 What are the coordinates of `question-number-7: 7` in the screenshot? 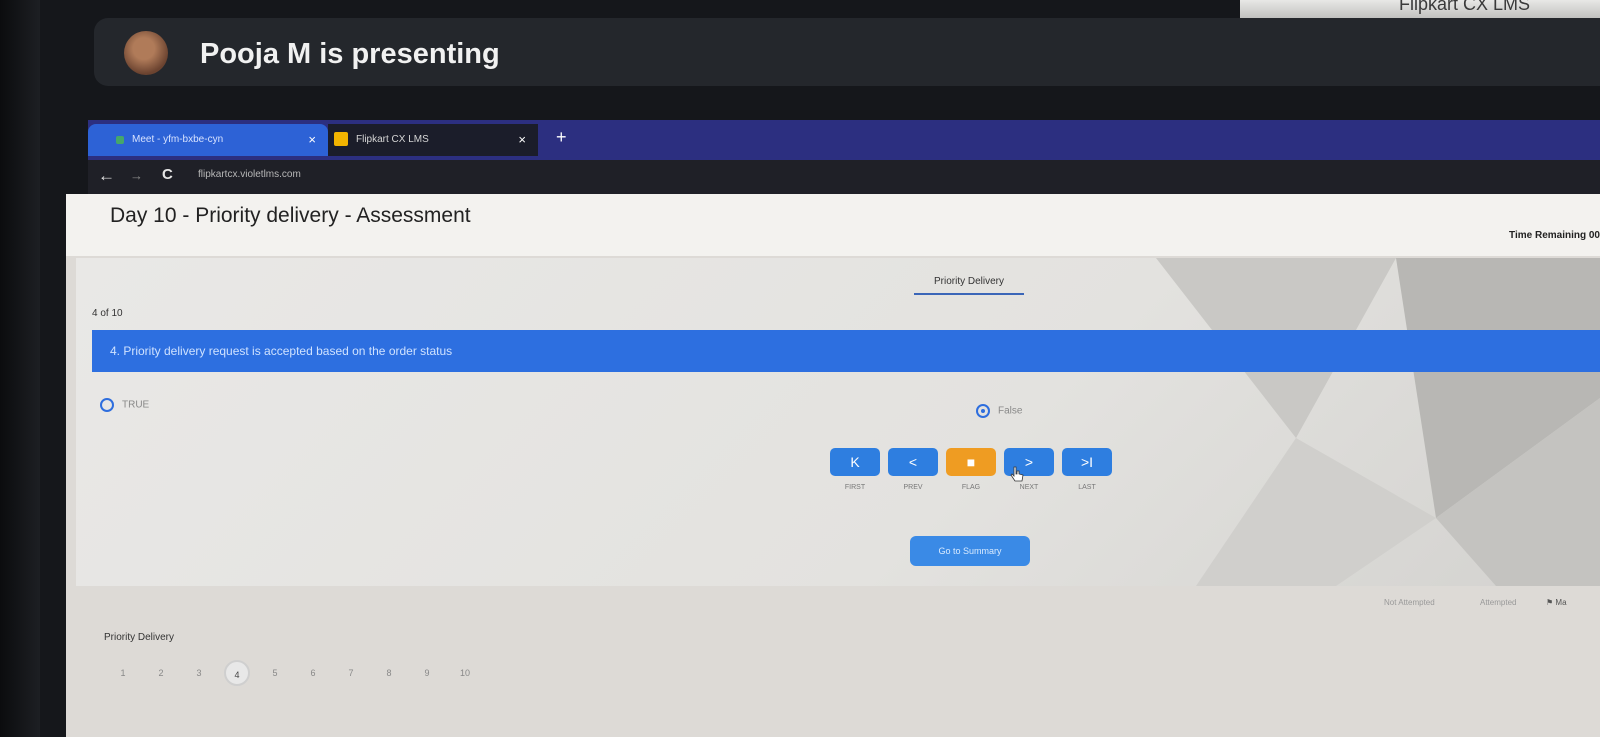 It's located at (351, 673).